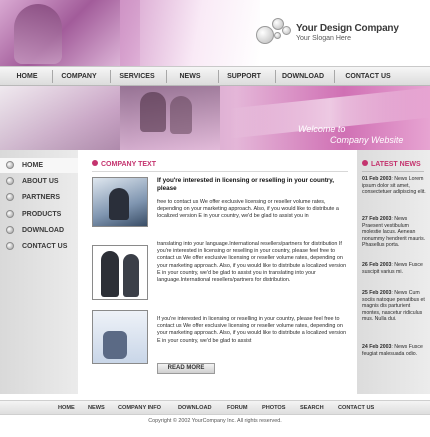 This screenshot has width=430, height=437. What do you see at coordinates (120, 272) in the screenshot?
I see `content-image-business-couple` at bounding box center [120, 272].